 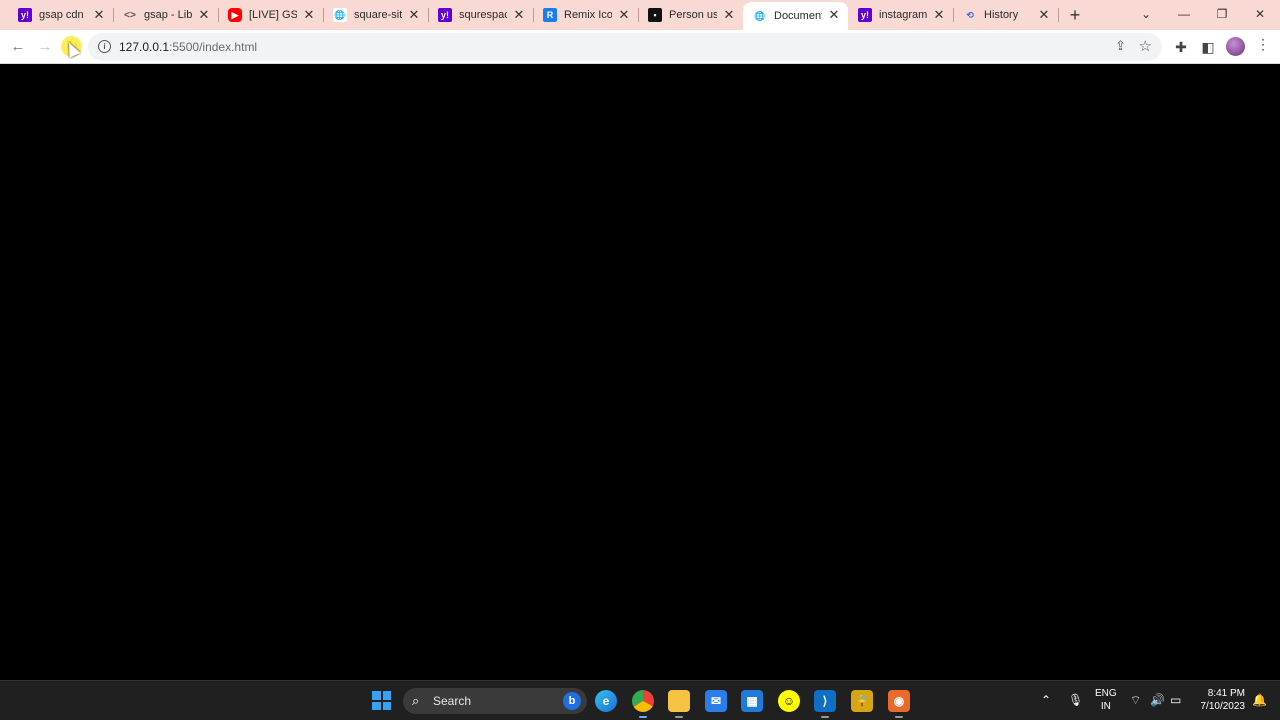 I want to click on remix-icon: R, so click(x=550, y=15).